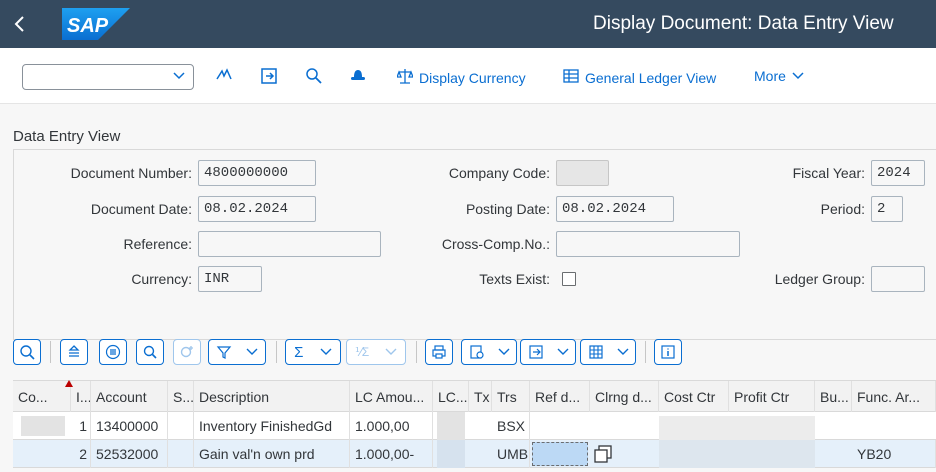 This screenshot has height=472, width=936. Describe the element at coordinates (234, 397) in the screenshot. I see `header-label: Description` at that location.